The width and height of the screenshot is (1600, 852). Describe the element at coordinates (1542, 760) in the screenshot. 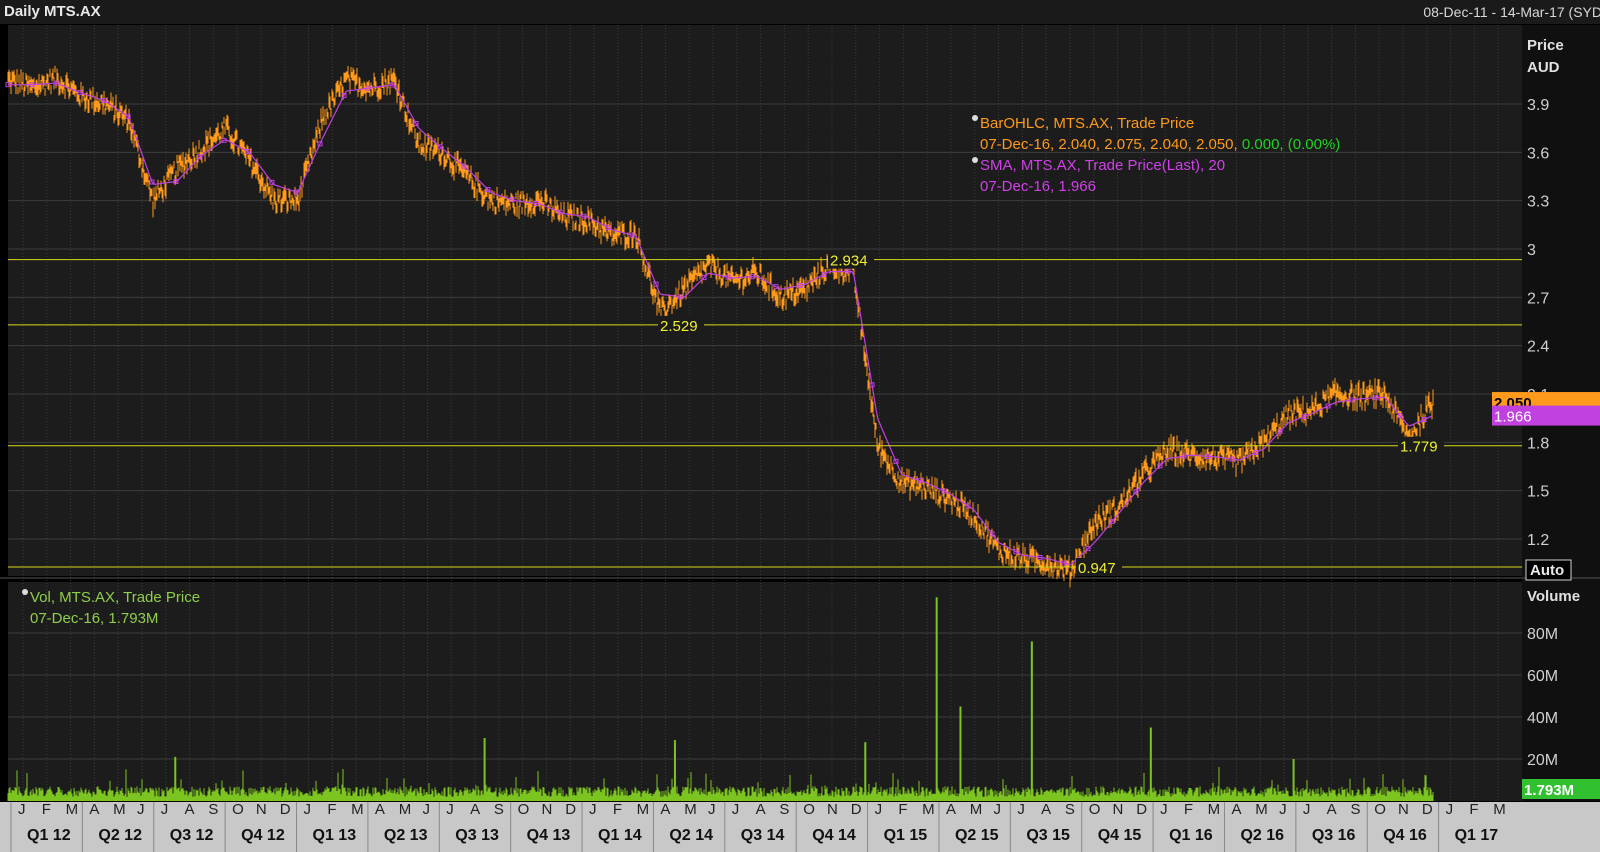

I see `volume-tick-label: 20M` at that location.